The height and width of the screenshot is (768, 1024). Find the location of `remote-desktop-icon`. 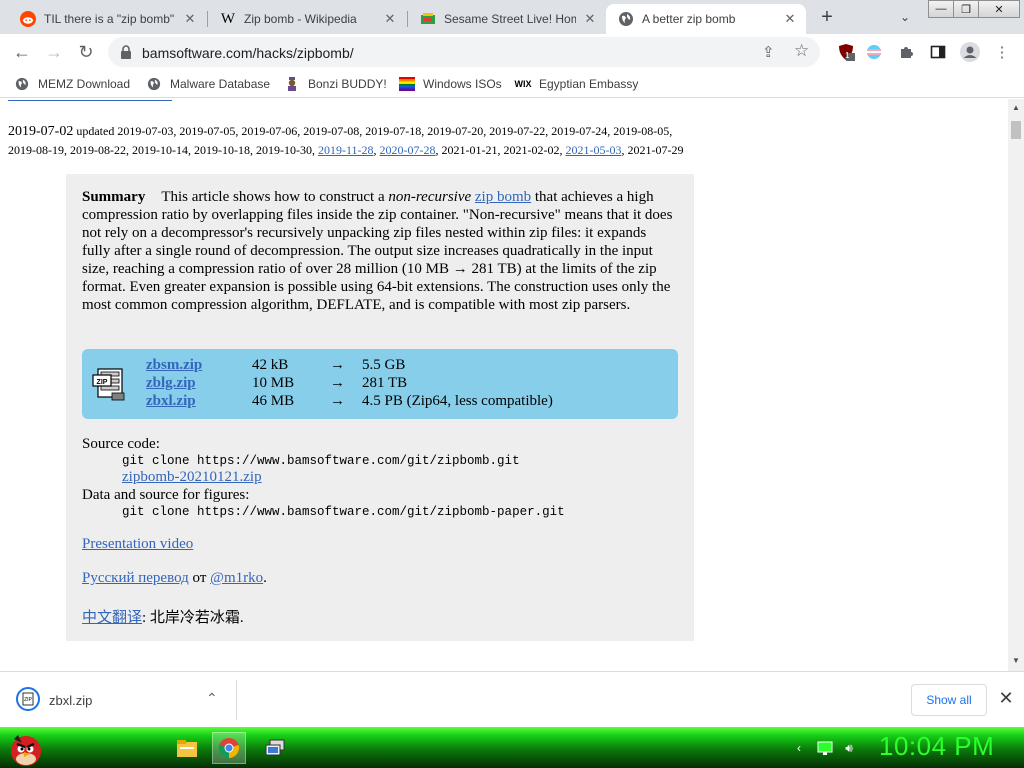

remote-desktop-icon is located at coordinates (275, 748).